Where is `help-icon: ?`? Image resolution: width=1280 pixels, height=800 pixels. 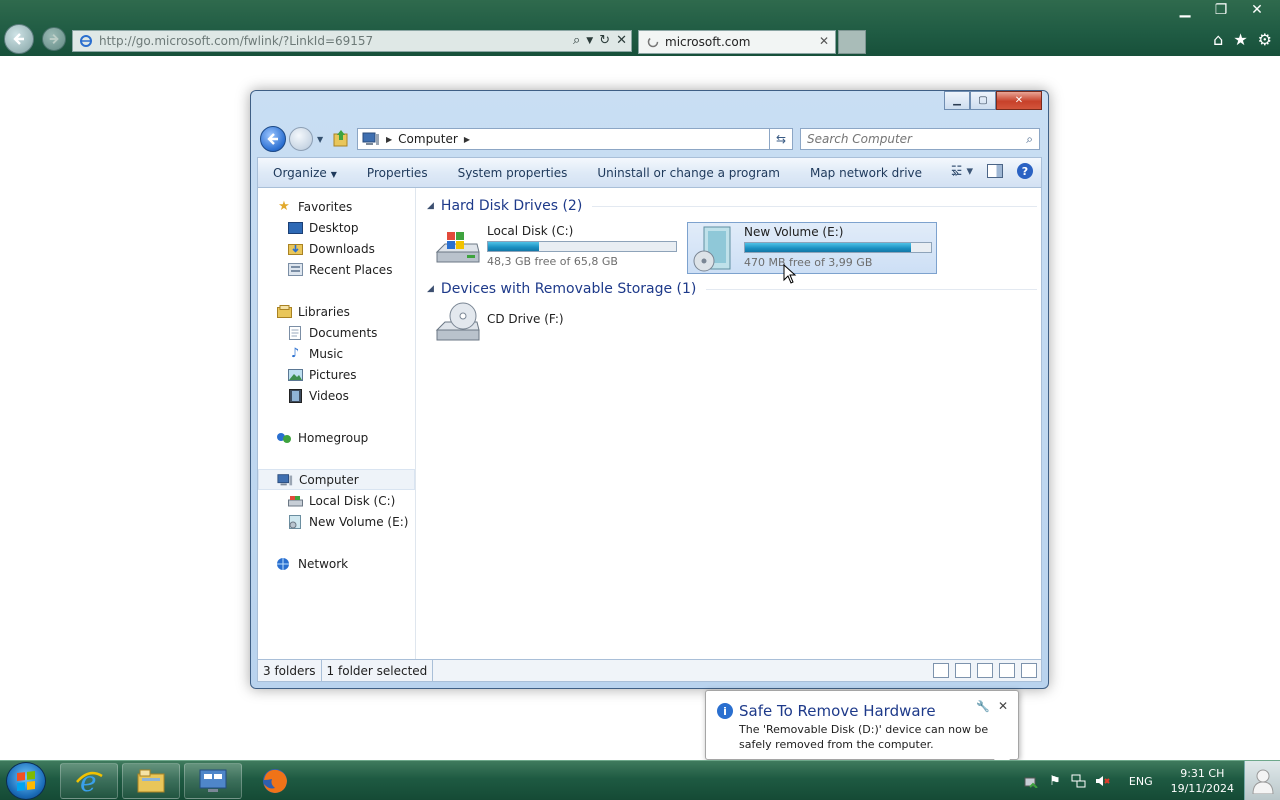
help-icon: ? is located at coordinates (1025, 171).